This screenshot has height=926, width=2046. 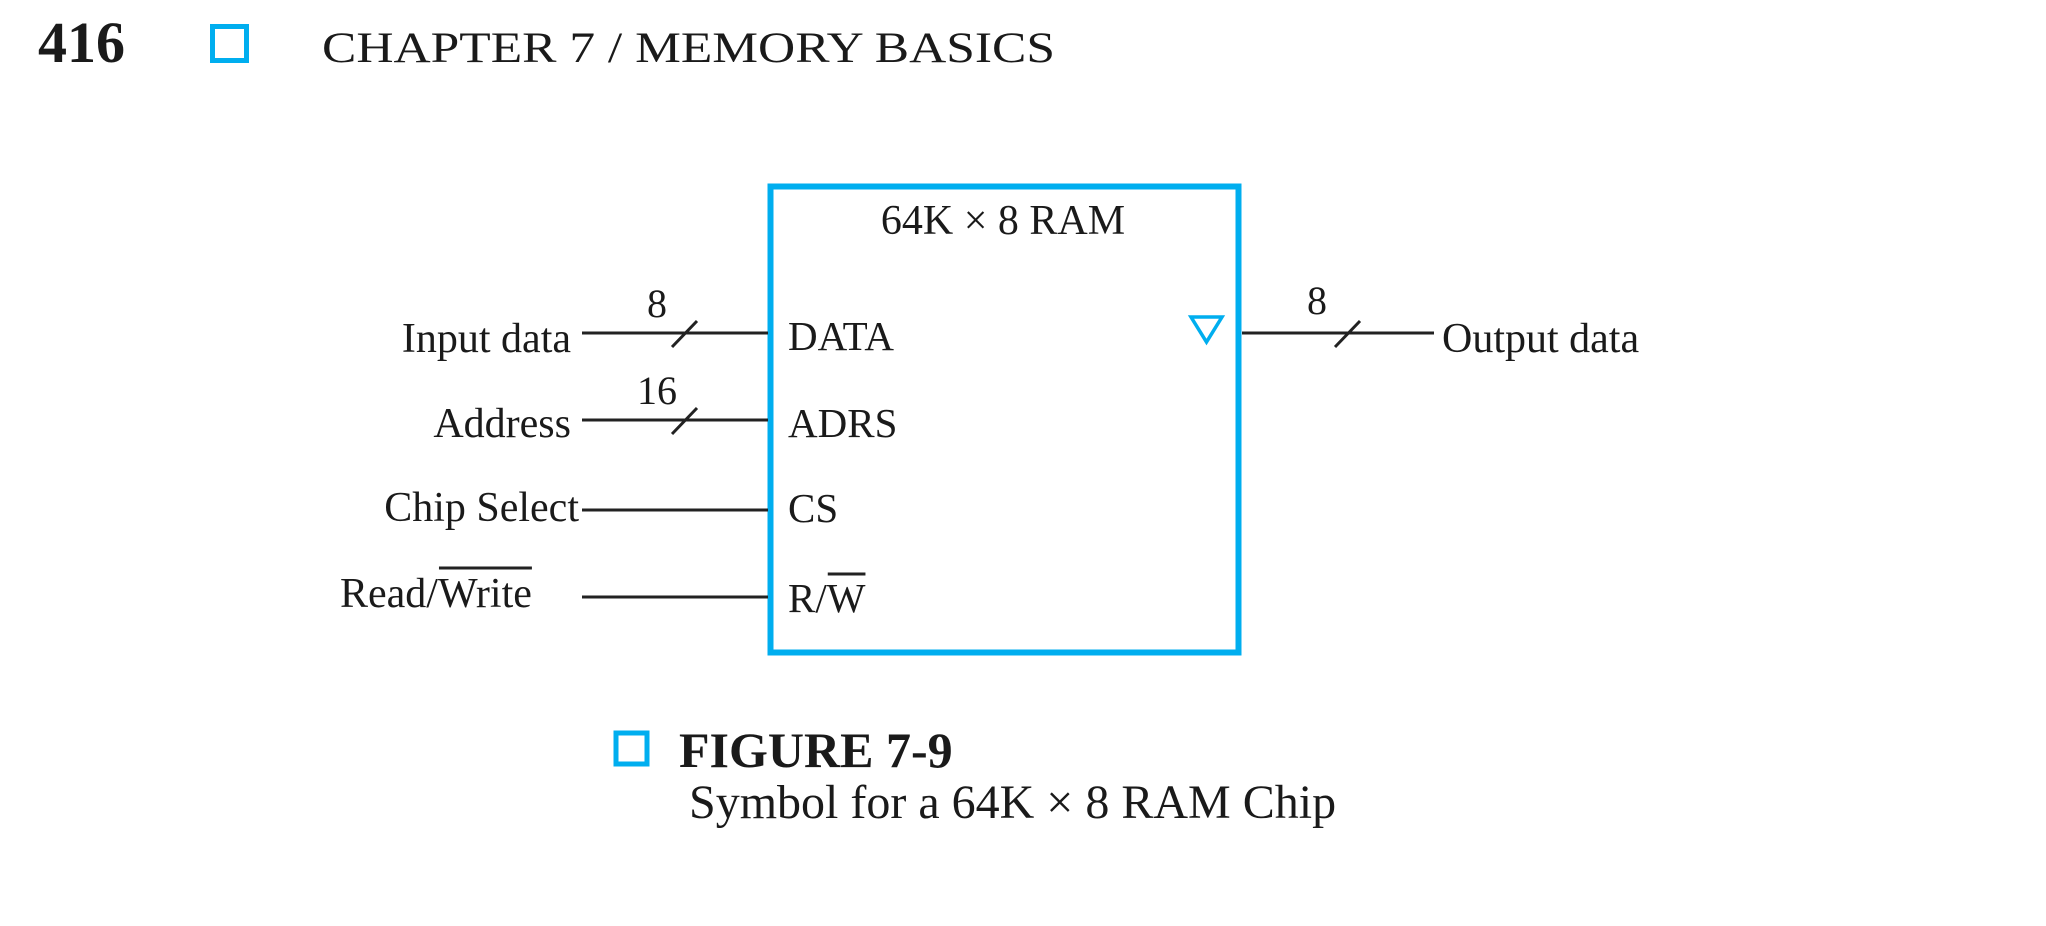 I want to click on running-header: 416 CHAPTER 7 / MEMORY BASICS, so click(x=546, y=42).